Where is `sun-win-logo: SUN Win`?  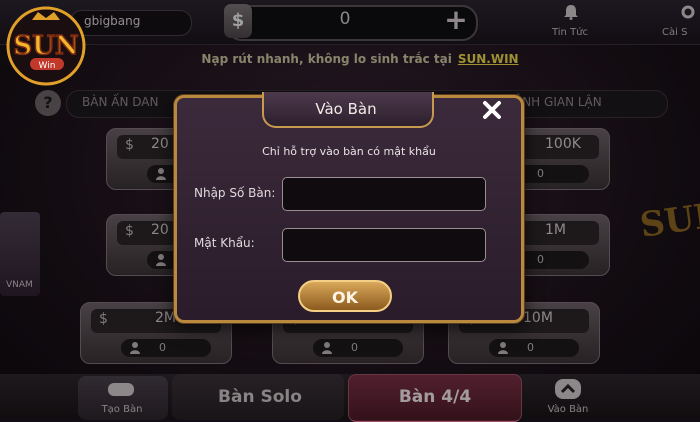
sun-win-logo: SUN Win is located at coordinates (46, 46).